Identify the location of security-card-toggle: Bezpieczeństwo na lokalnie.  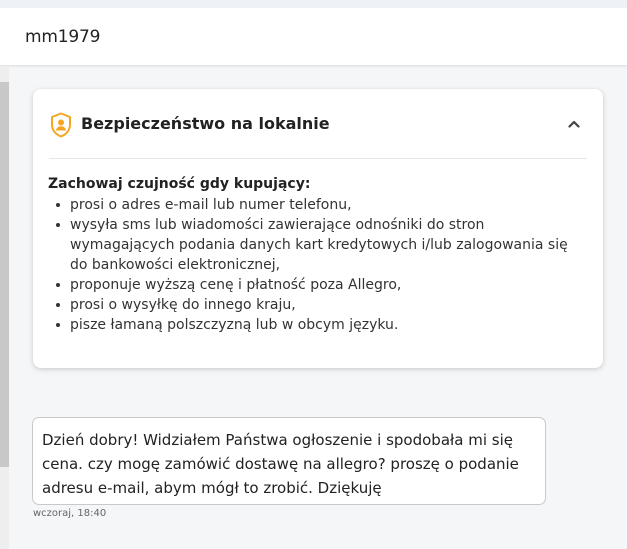
(318, 123).